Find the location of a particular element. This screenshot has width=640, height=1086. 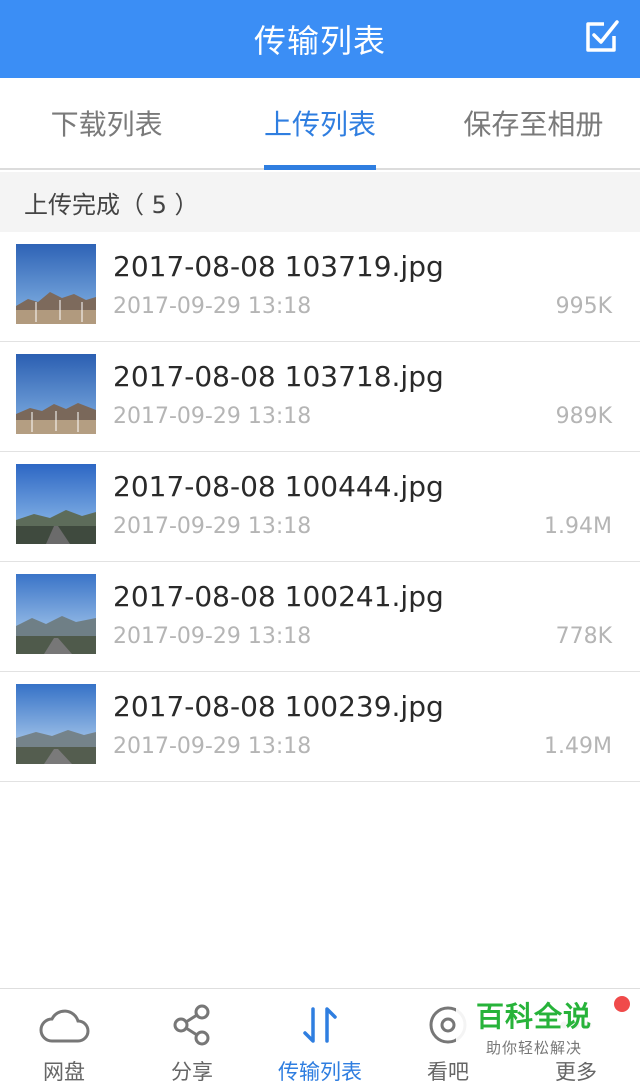

nav-item-cloud-drive: 网盘 is located at coordinates (64, 1037).